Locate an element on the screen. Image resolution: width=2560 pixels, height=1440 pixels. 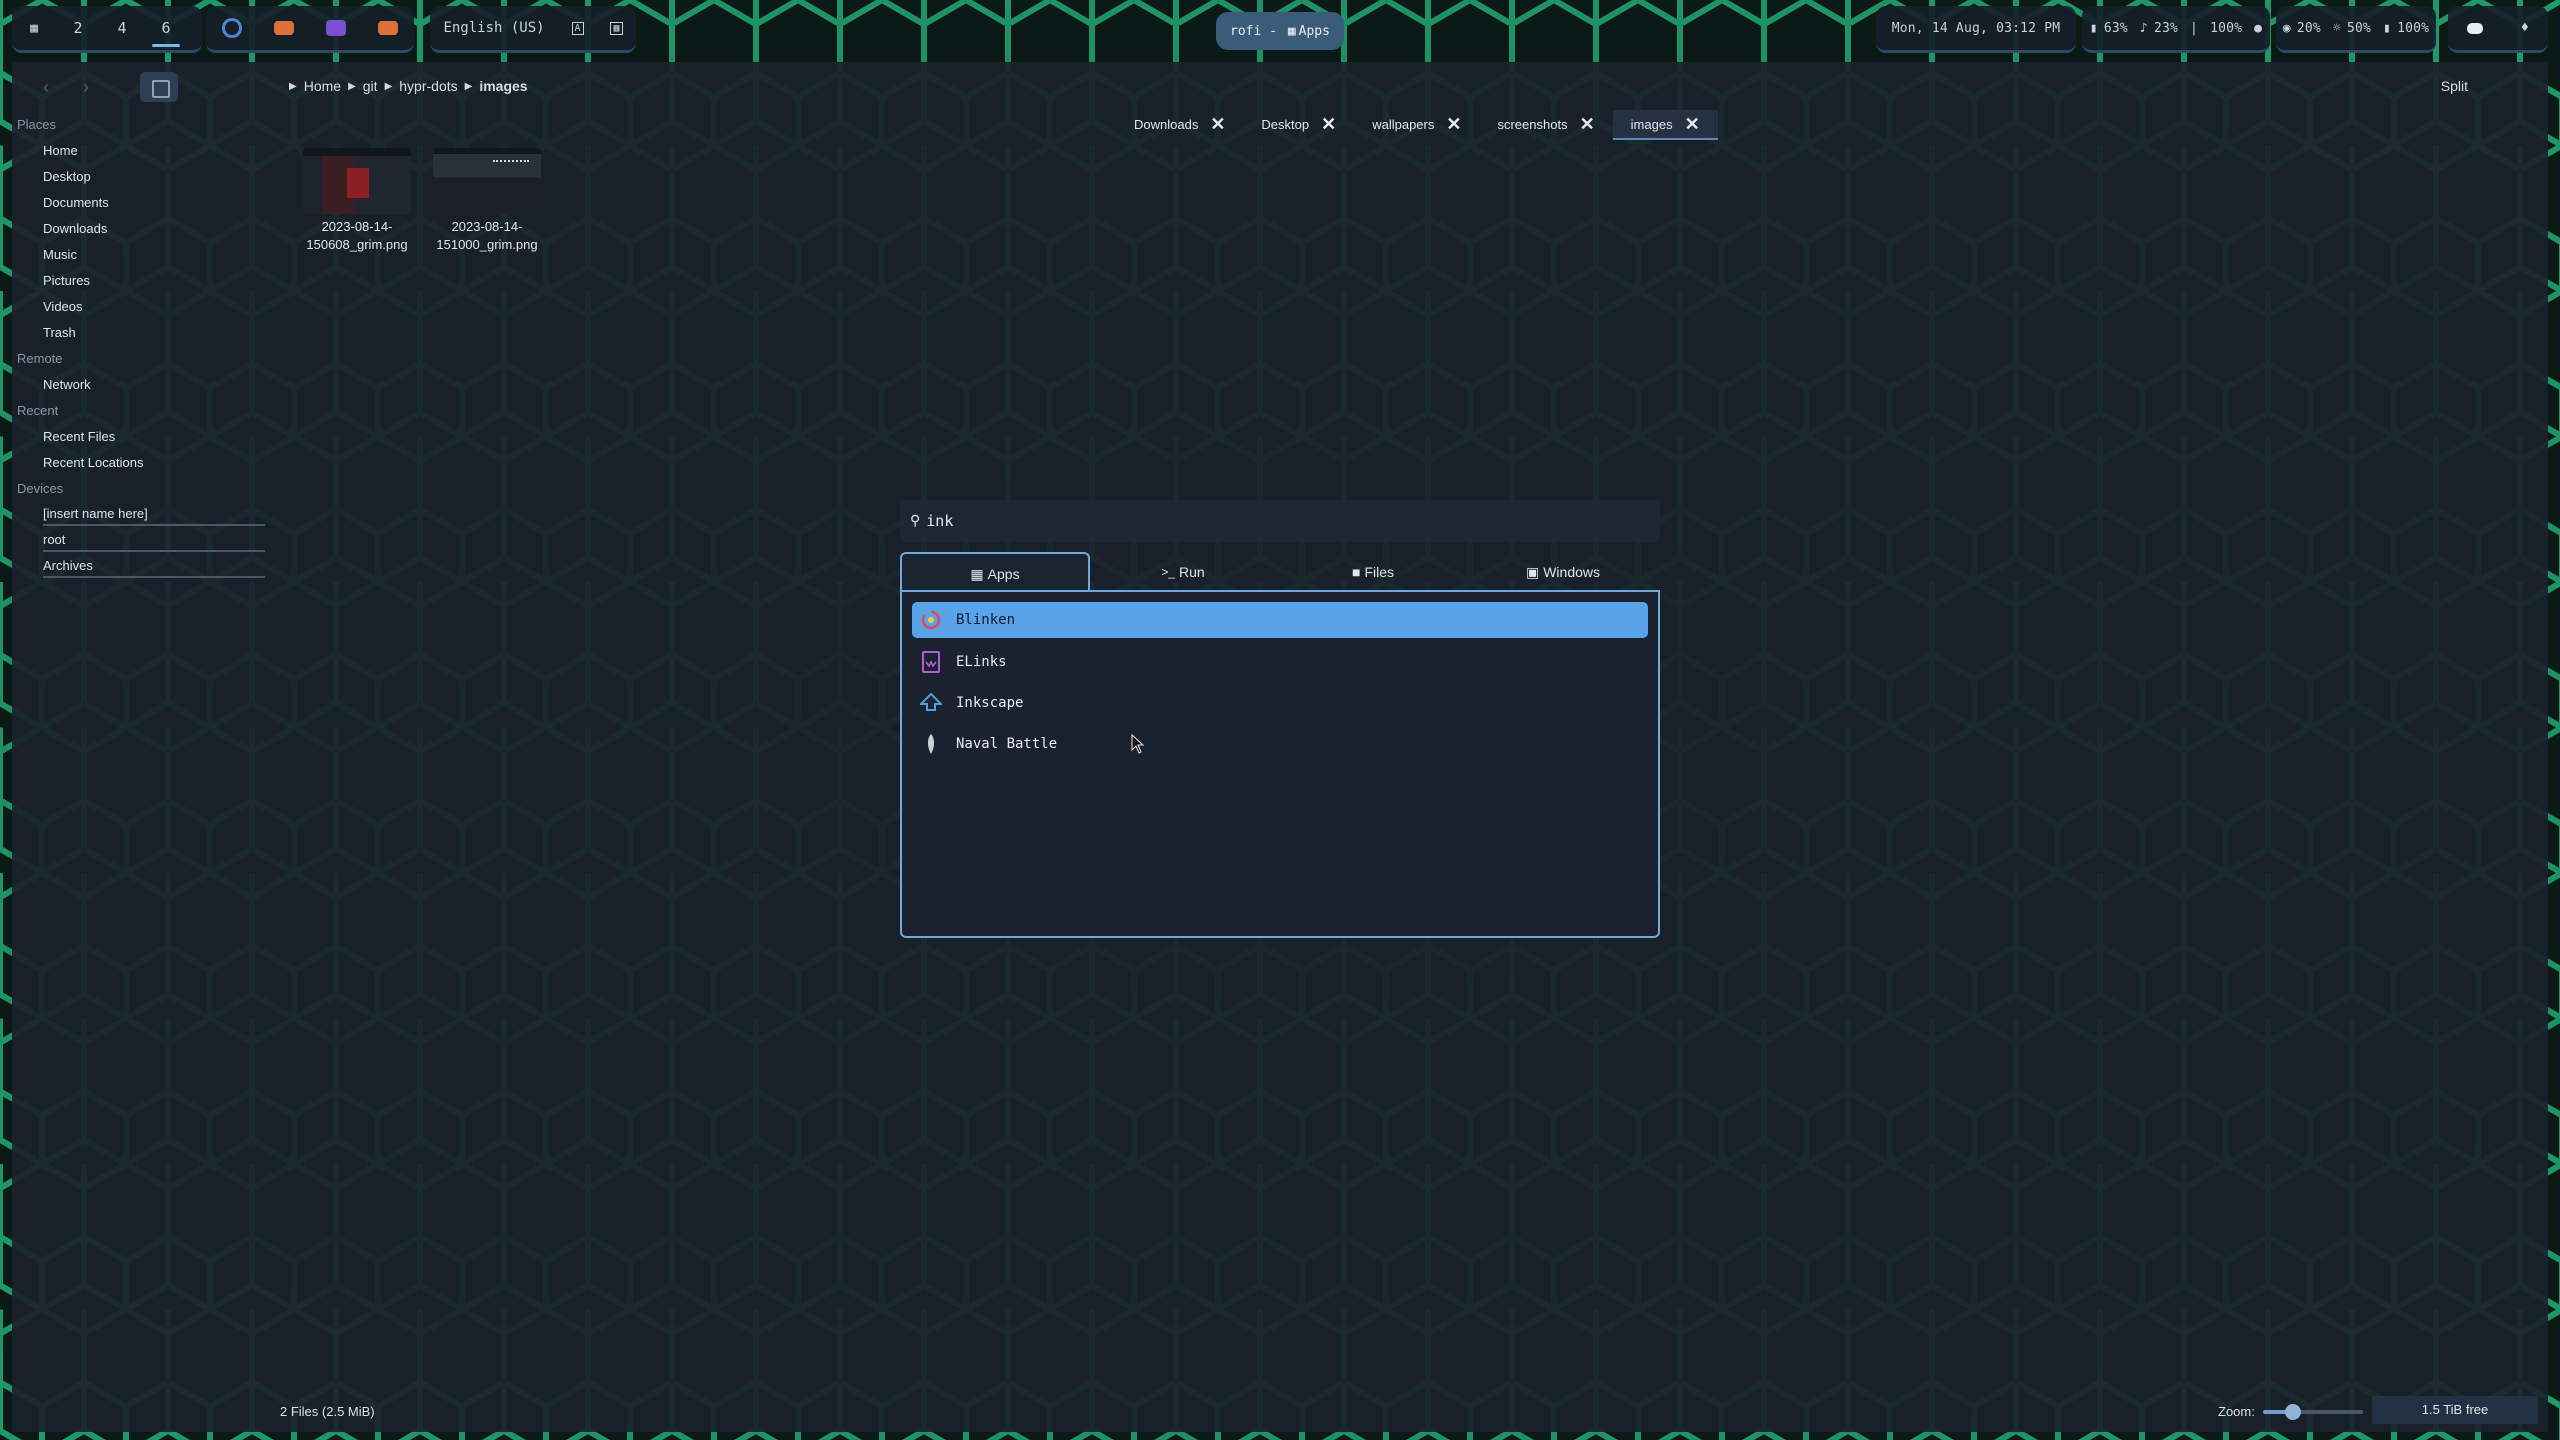
sidebar-item-downloads: Downloads is located at coordinates (142, 229).